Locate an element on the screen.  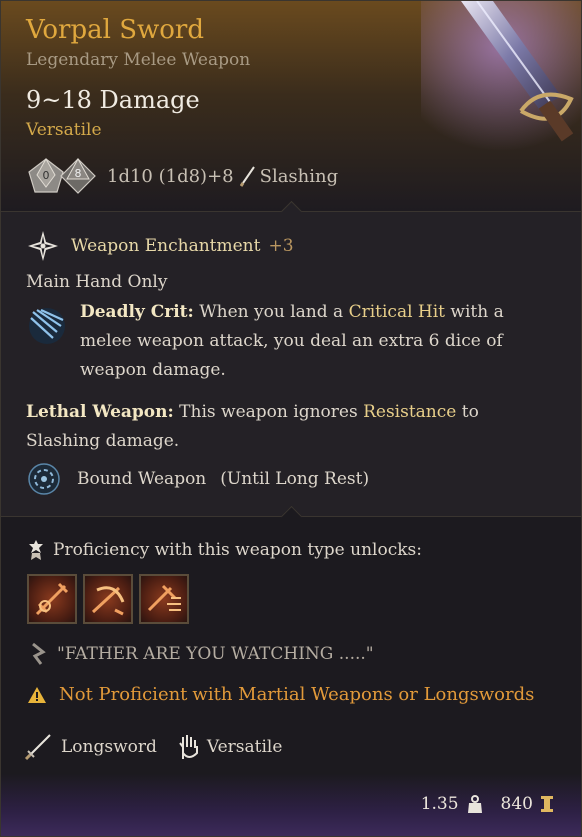
warning-icon is located at coordinates (37, 694).